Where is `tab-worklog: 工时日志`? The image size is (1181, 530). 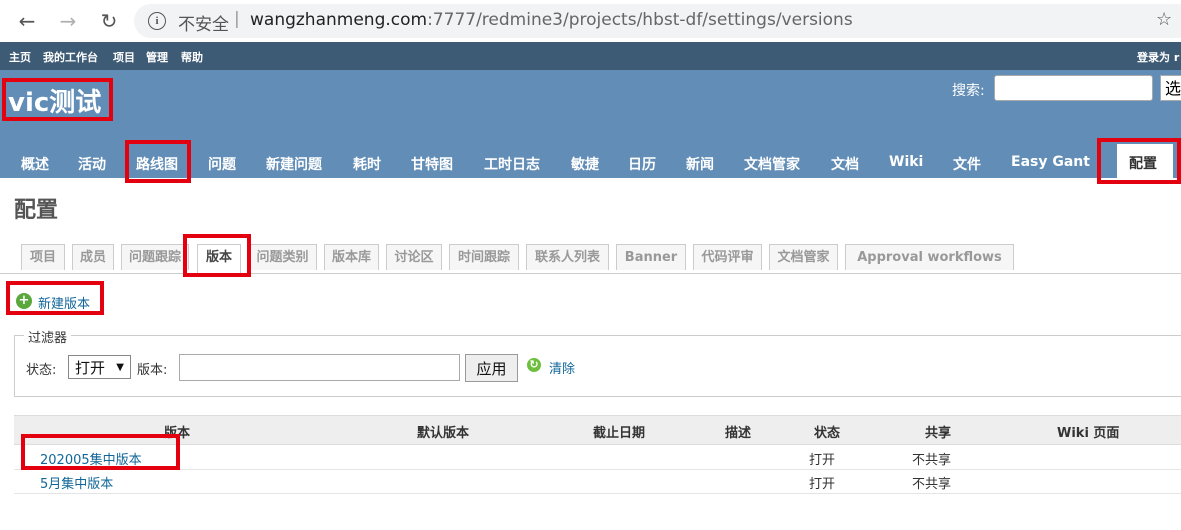
tab-worklog: 工时日志 is located at coordinates (512, 164).